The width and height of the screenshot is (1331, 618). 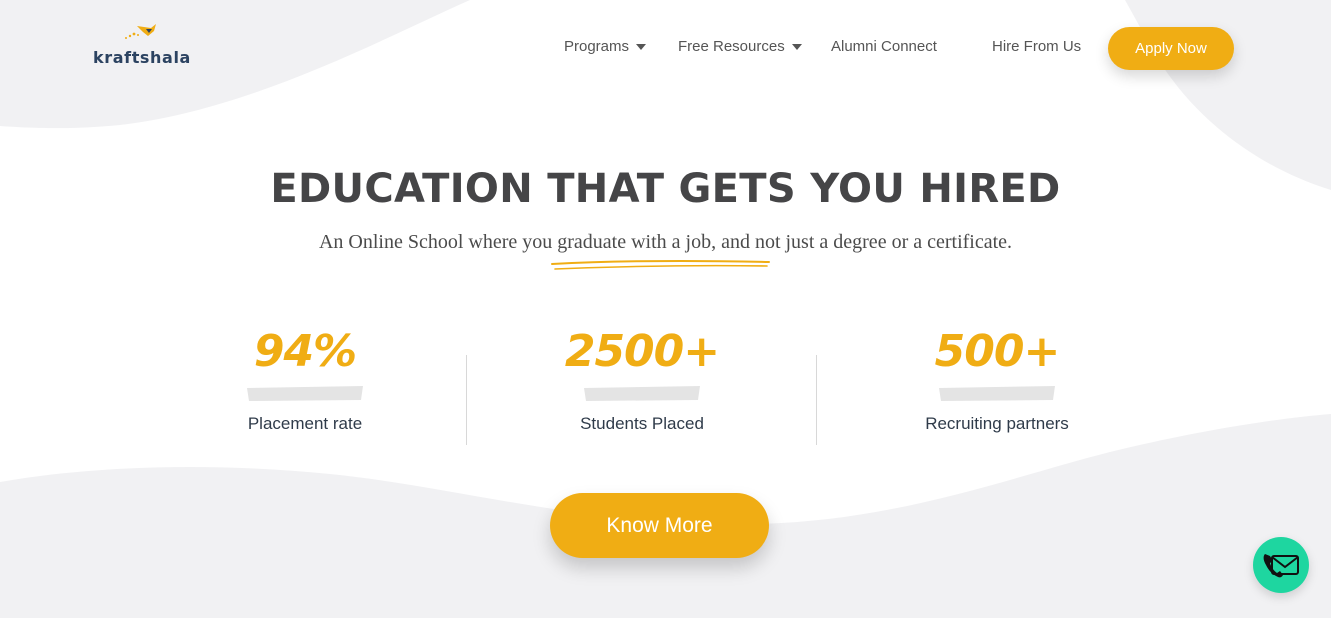 What do you see at coordinates (305, 423) in the screenshot?
I see `stat-label: Placement rate` at bounding box center [305, 423].